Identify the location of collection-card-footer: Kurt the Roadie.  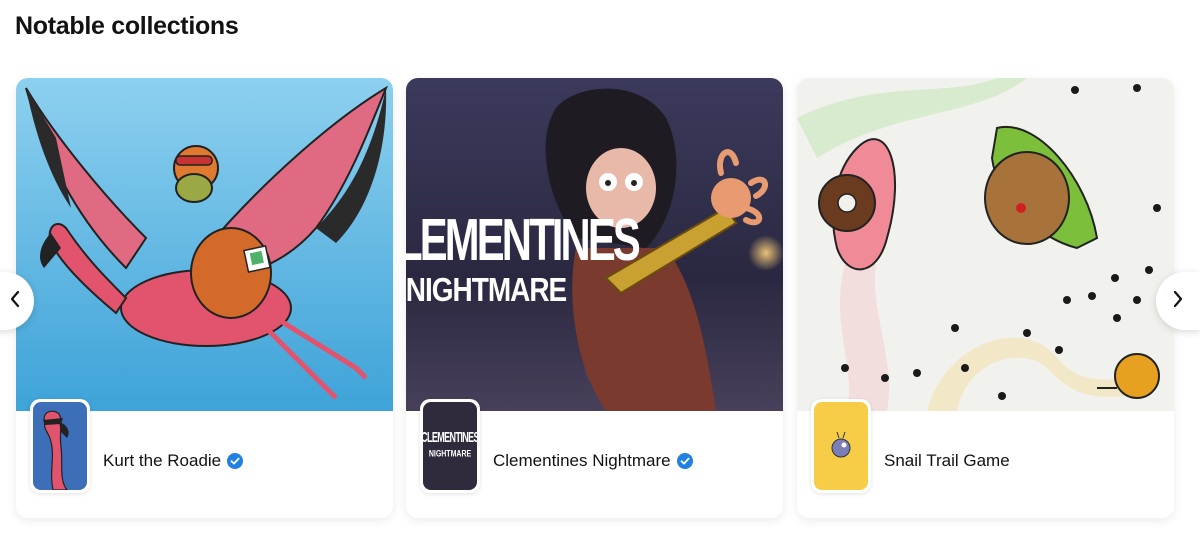
(204, 458).